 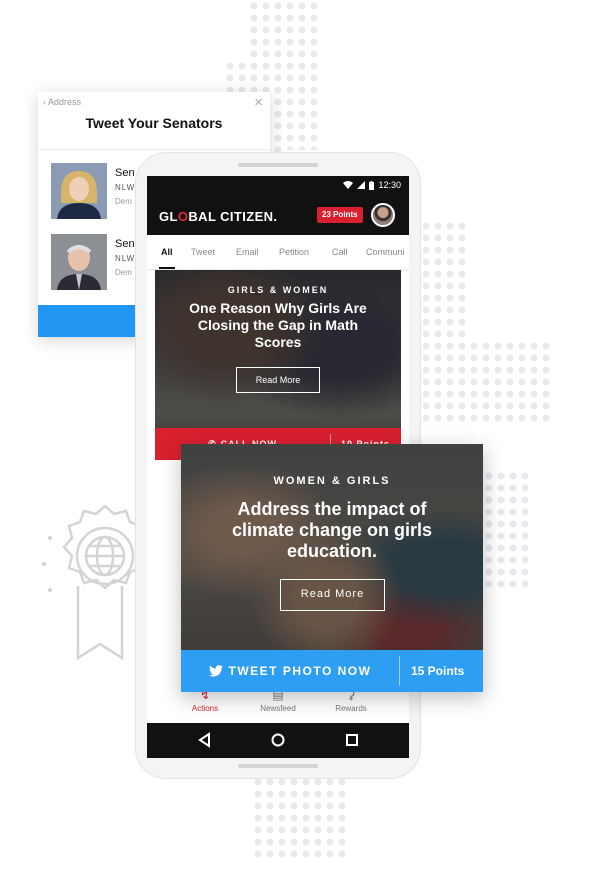 I want to click on user-avatar, so click(x=383, y=215).